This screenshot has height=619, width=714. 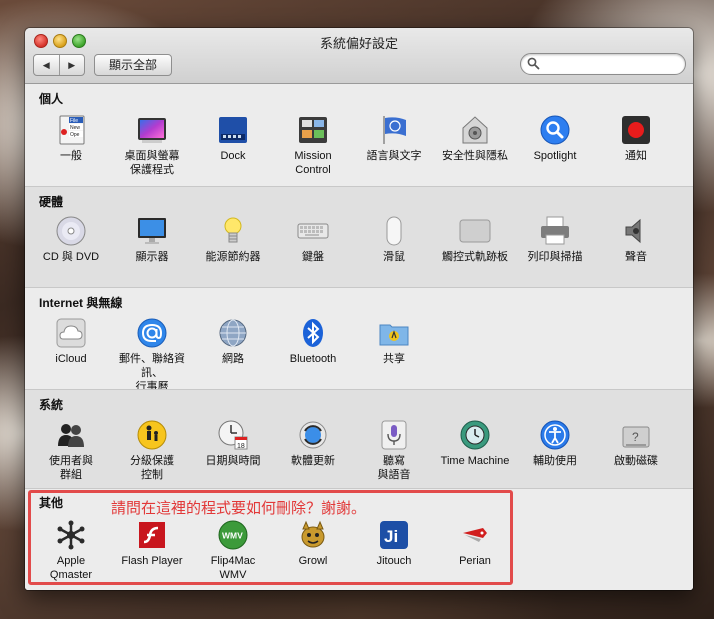 I want to click on pref-label: Mission Control, so click(x=313, y=163).